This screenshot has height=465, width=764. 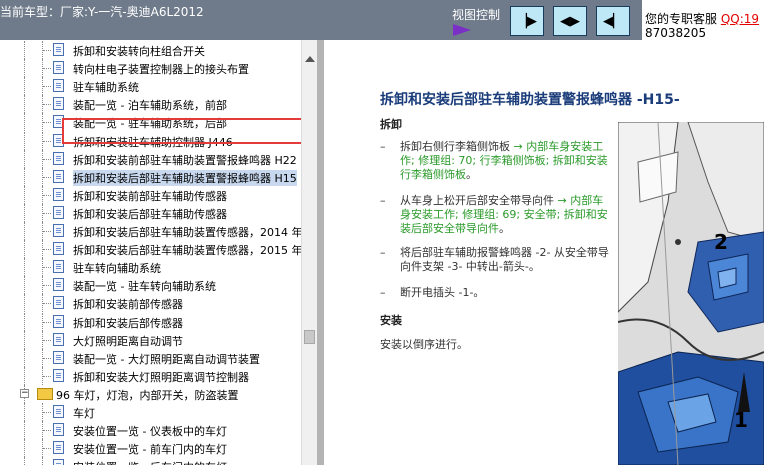 What do you see at coordinates (84, 413) in the screenshot?
I see `tree-item-label: 车灯` at bounding box center [84, 413].